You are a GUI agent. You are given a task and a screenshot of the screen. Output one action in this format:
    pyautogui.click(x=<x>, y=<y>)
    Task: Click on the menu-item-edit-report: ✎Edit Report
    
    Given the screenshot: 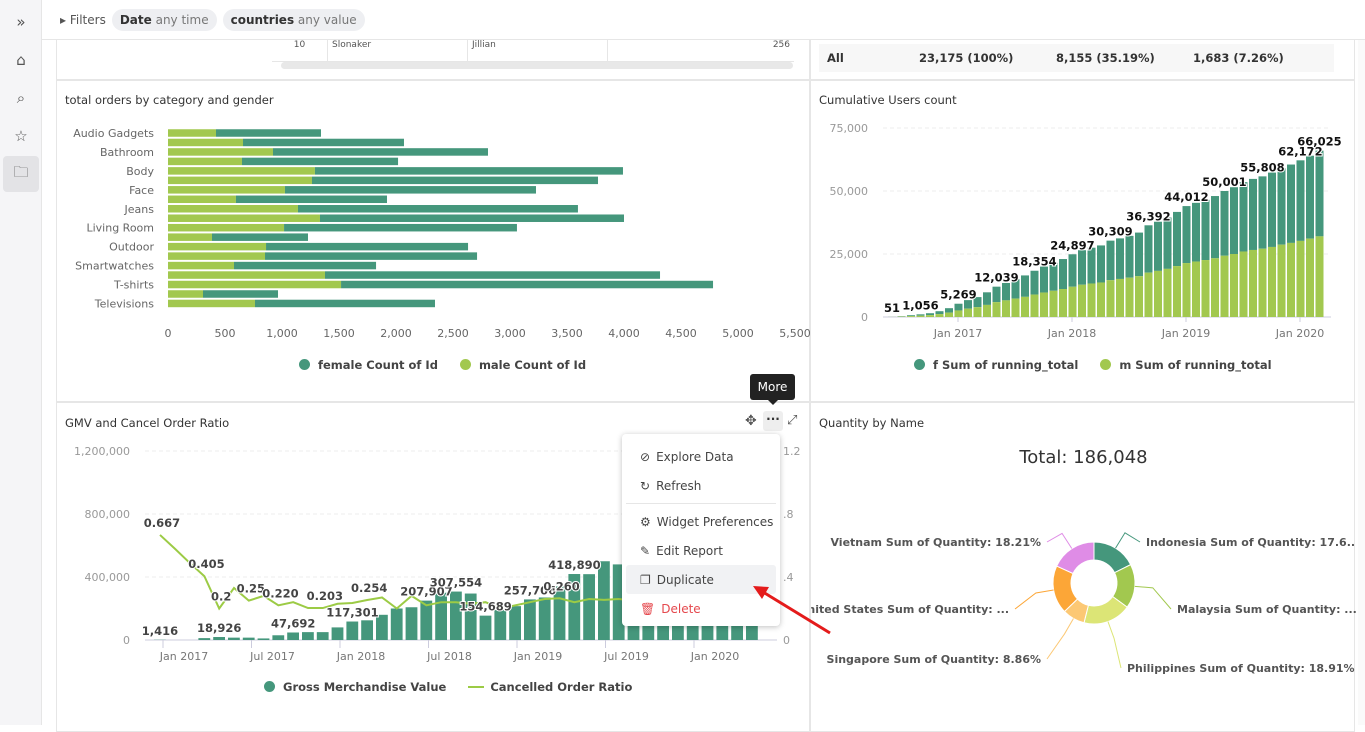 What is the action you would take?
    pyautogui.click(x=701, y=550)
    